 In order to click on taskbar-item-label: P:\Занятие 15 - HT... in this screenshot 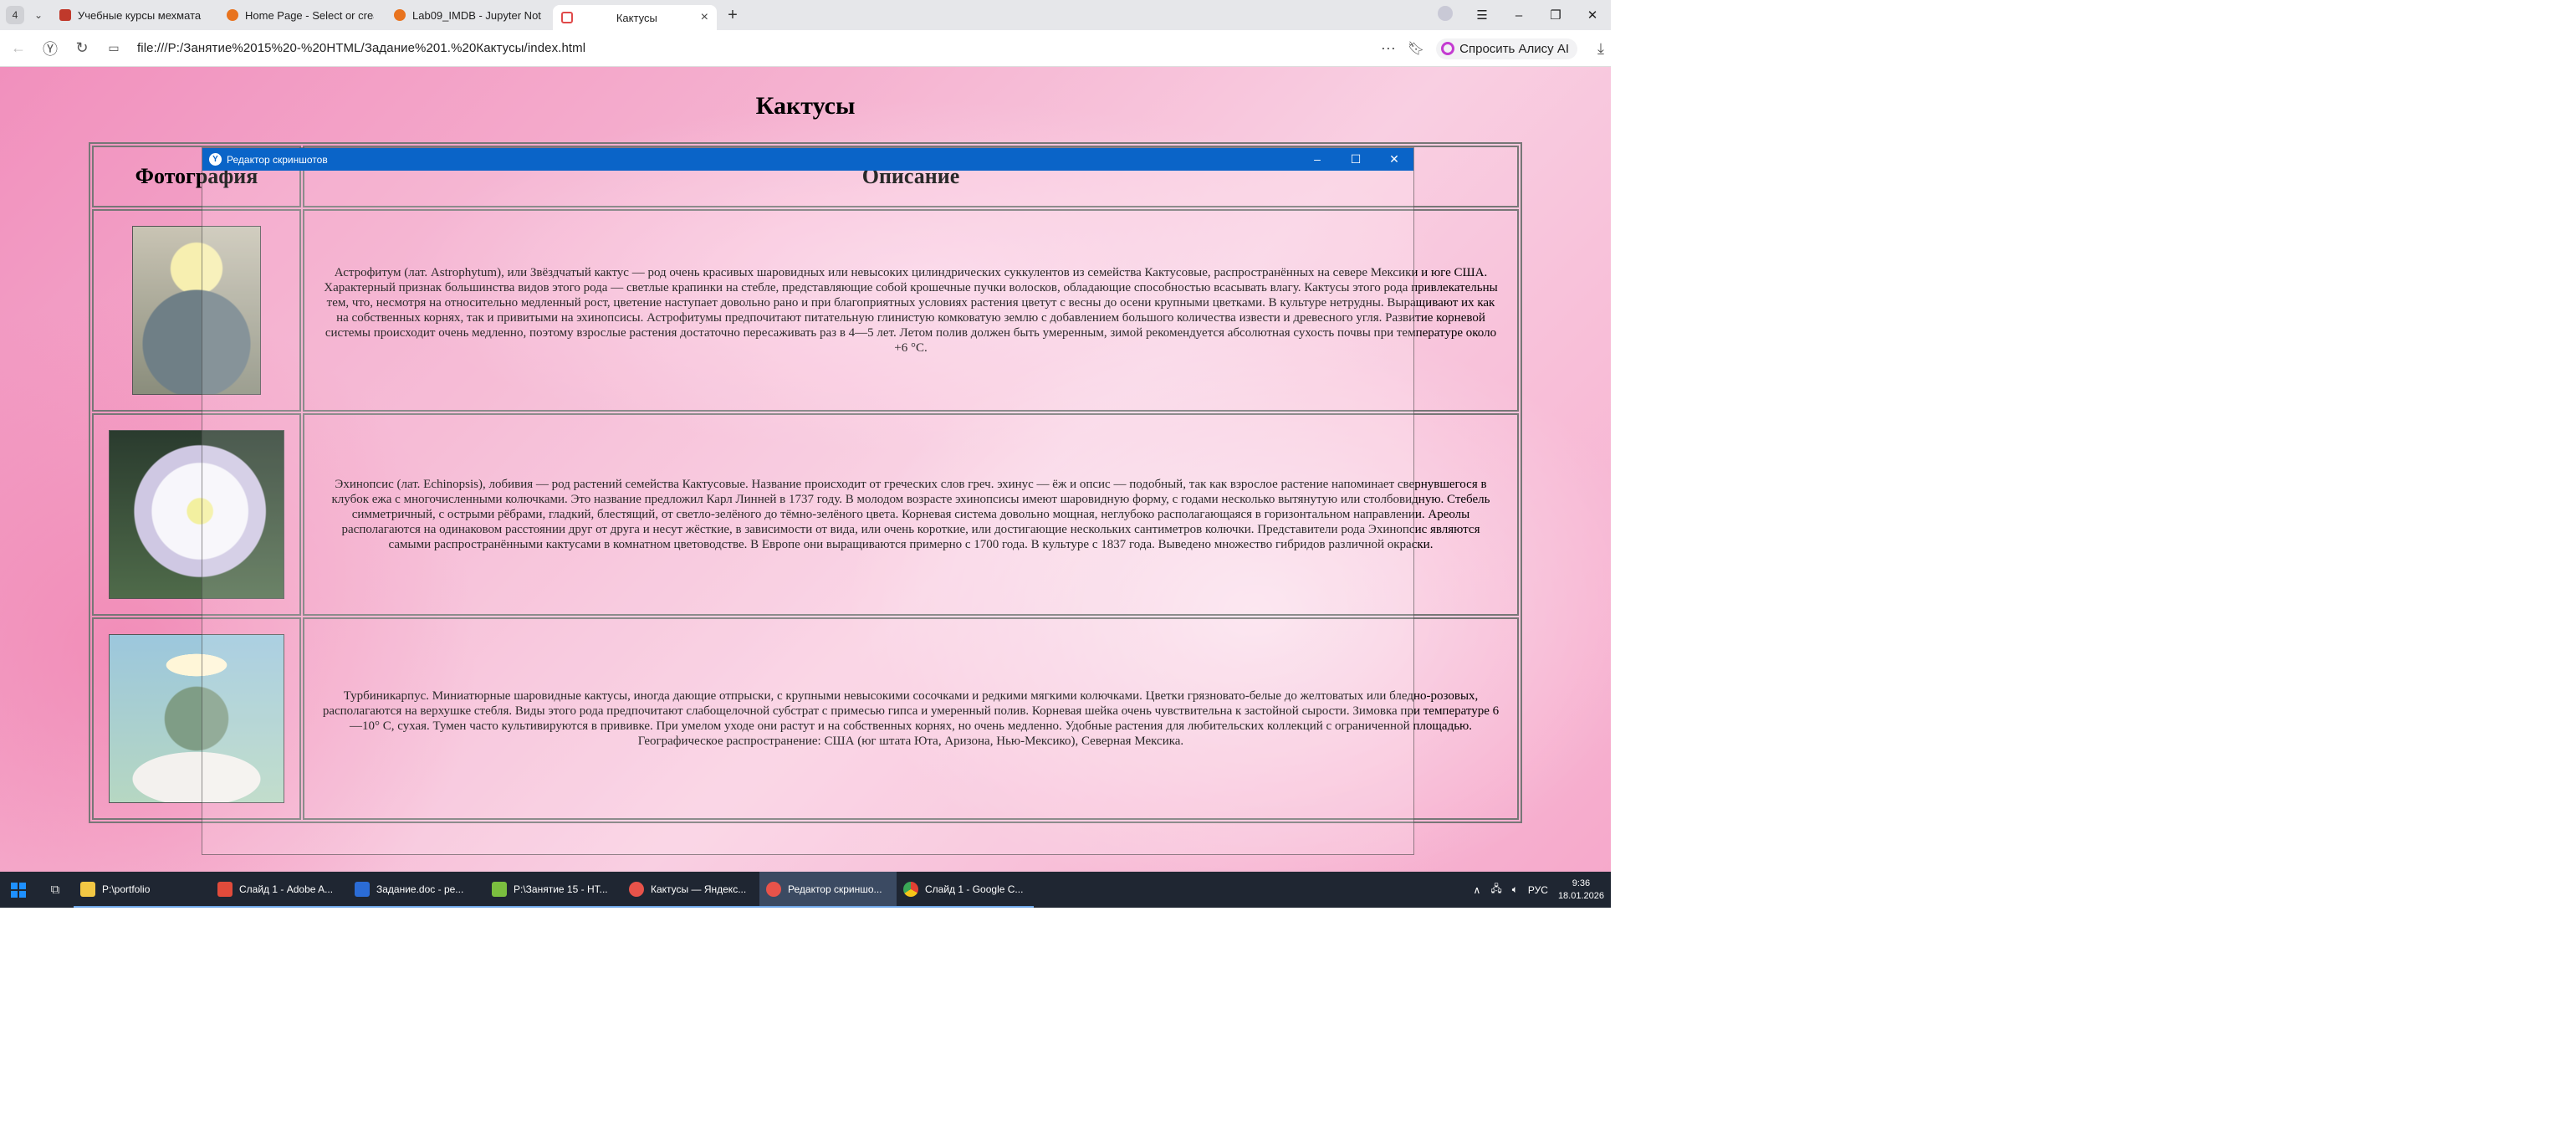, I will do `click(561, 889)`.